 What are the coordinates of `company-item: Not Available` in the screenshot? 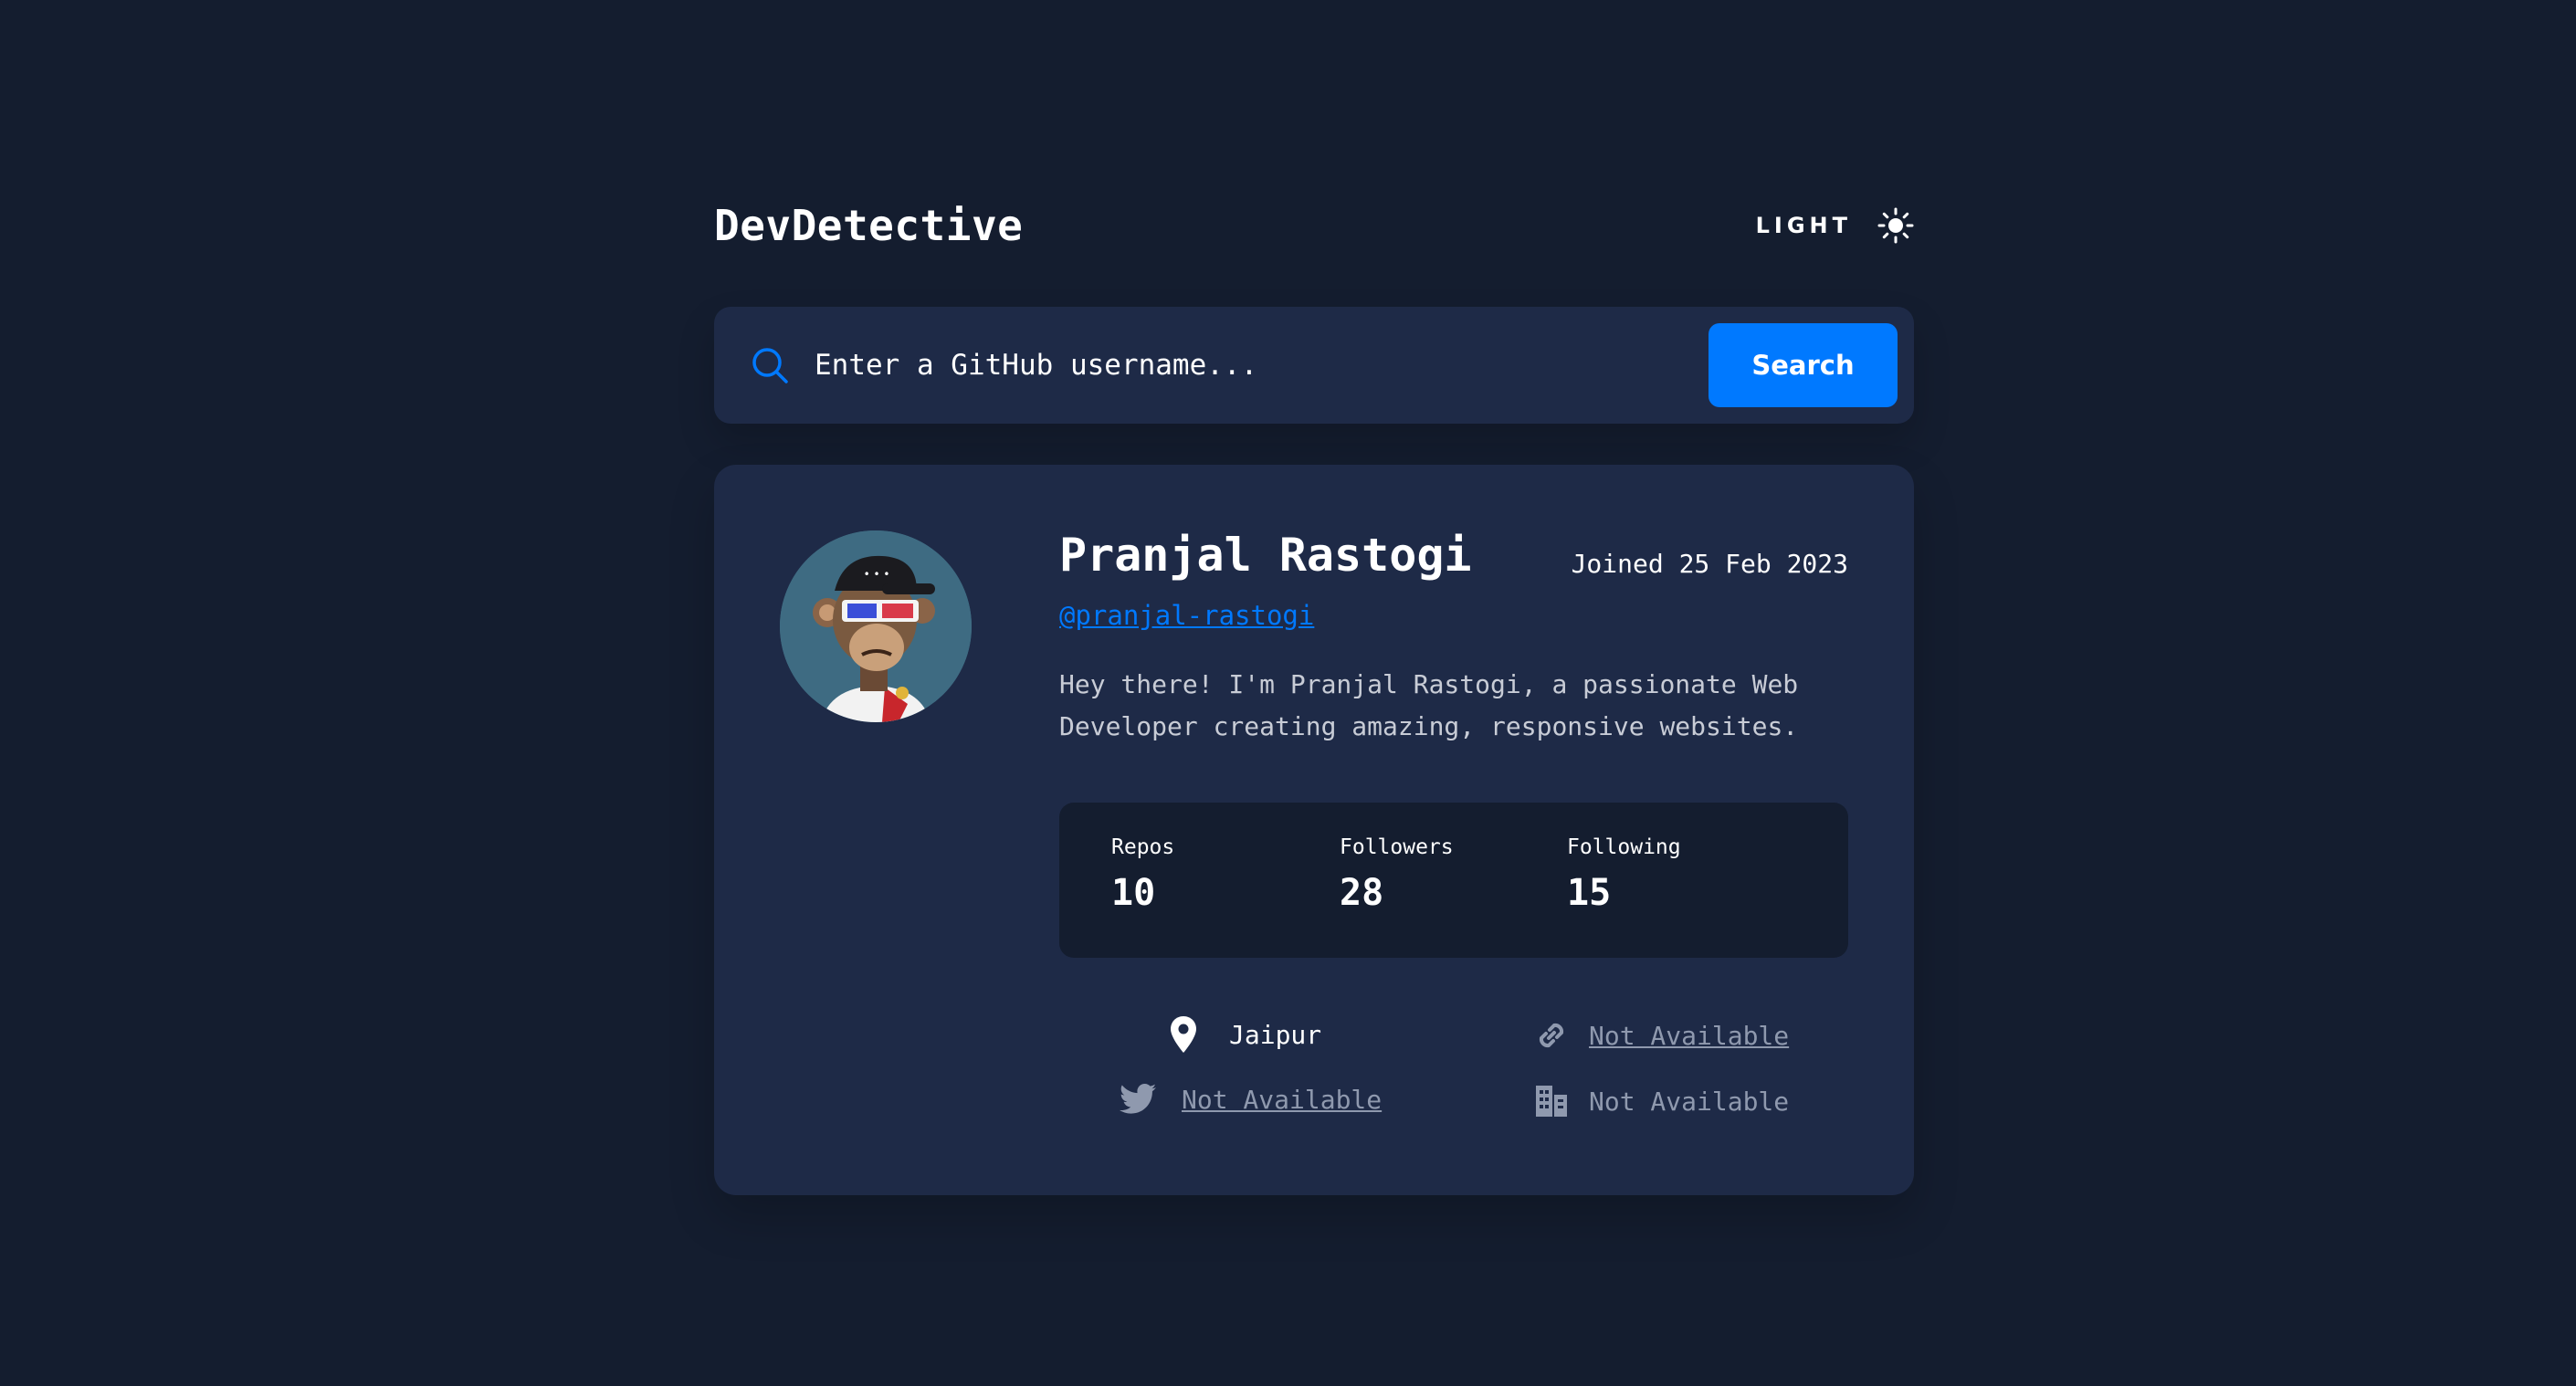 It's located at (1661, 1101).